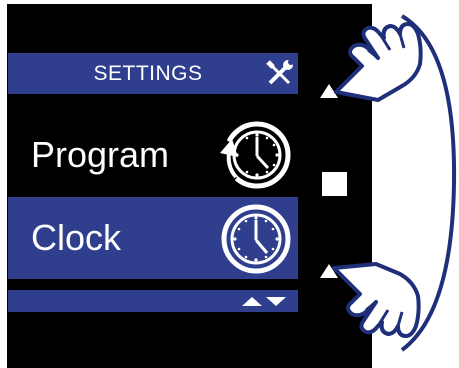  I want to click on clock-icon, so click(252, 238).